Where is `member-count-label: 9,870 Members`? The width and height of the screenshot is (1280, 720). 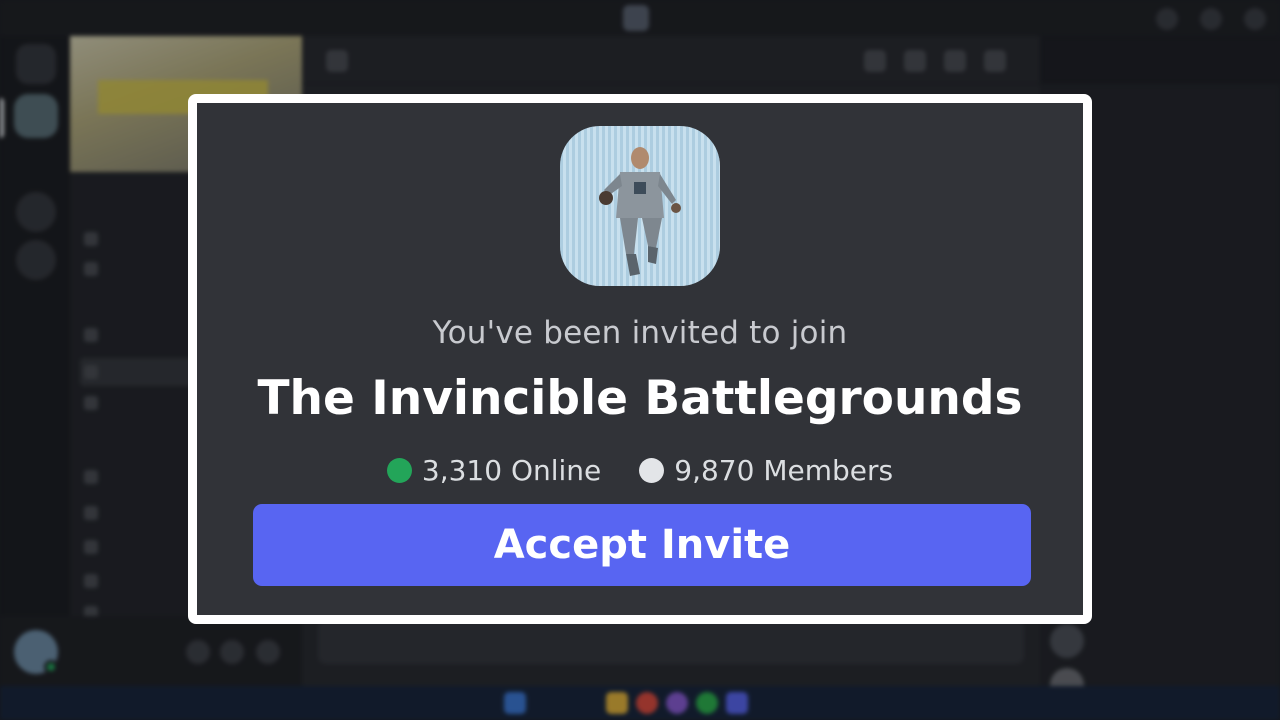 member-count-label: 9,870 Members is located at coordinates (784, 470).